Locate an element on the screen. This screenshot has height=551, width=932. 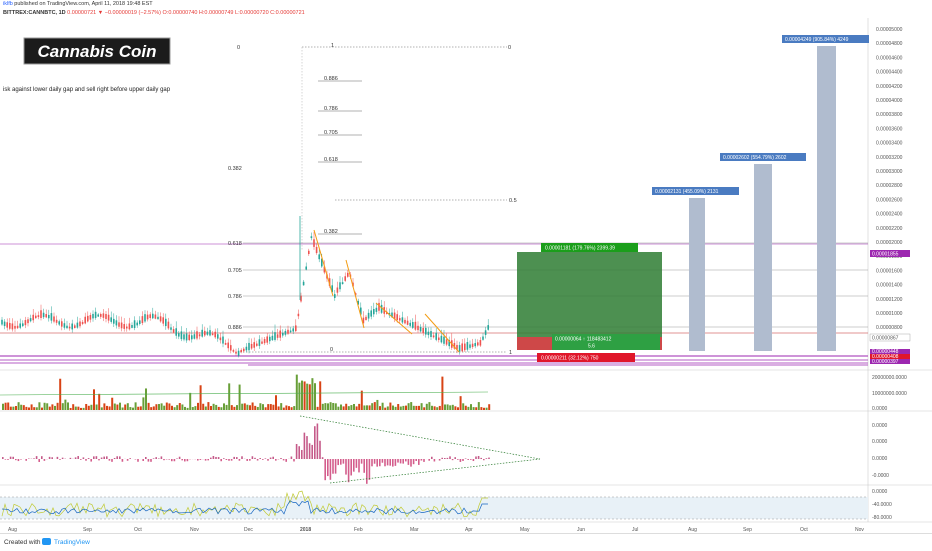
trend-lines is located at coordinates (386, 291).